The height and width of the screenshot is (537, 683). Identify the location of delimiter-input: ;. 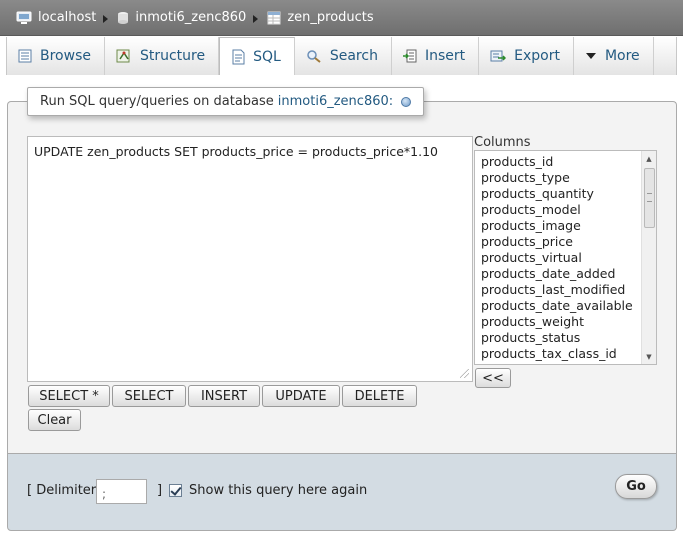
(121, 491).